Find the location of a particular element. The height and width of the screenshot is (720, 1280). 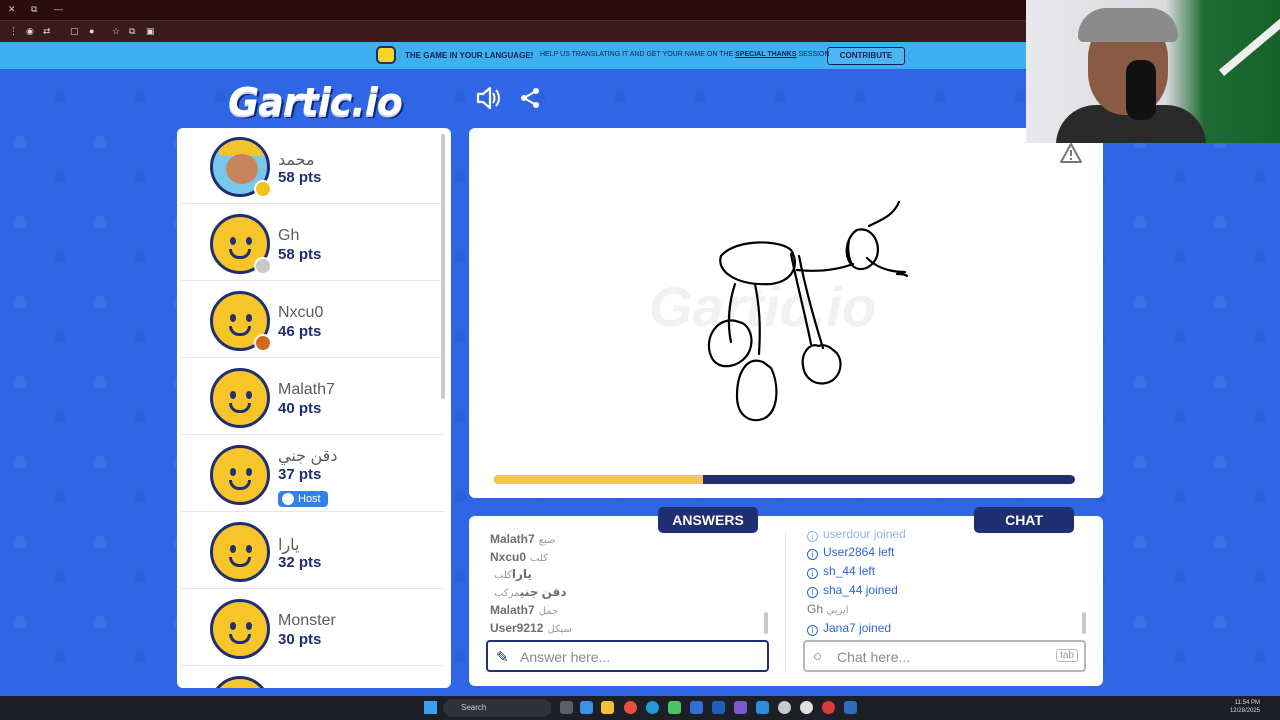

chat-message: i Jana7 joined is located at coordinates (849, 628).